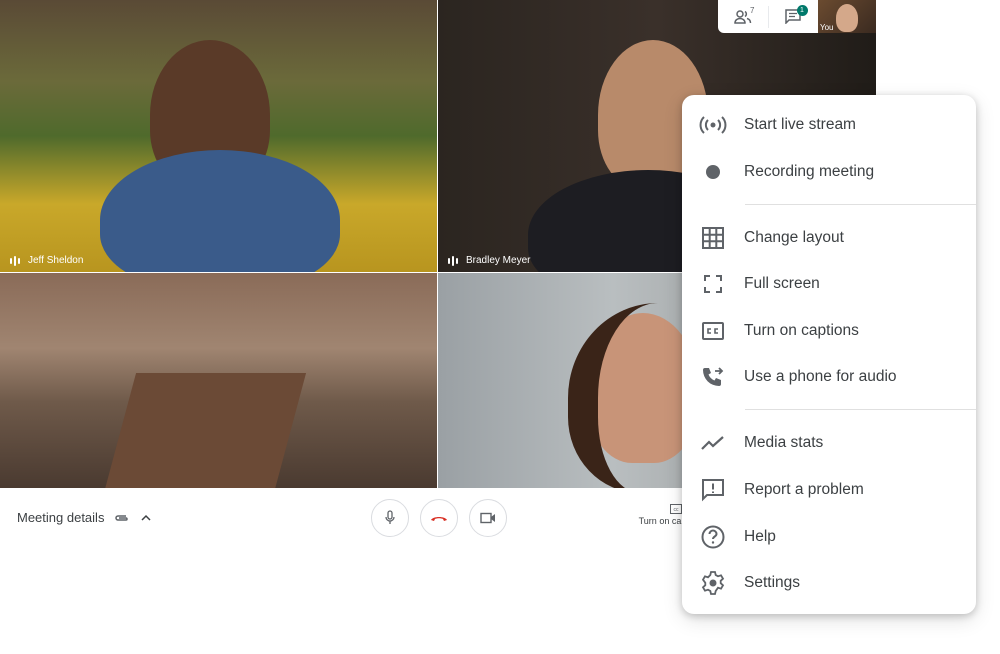 The width and height of the screenshot is (1000, 654). I want to click on camera-icon, so click(487, 518).